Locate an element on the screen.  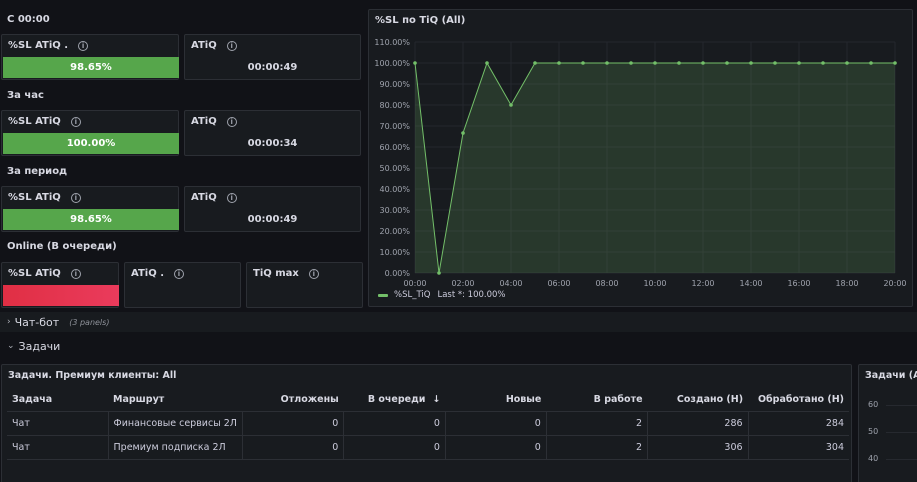
y-tick-label: 60.00% is located at coordinates (394, 147).